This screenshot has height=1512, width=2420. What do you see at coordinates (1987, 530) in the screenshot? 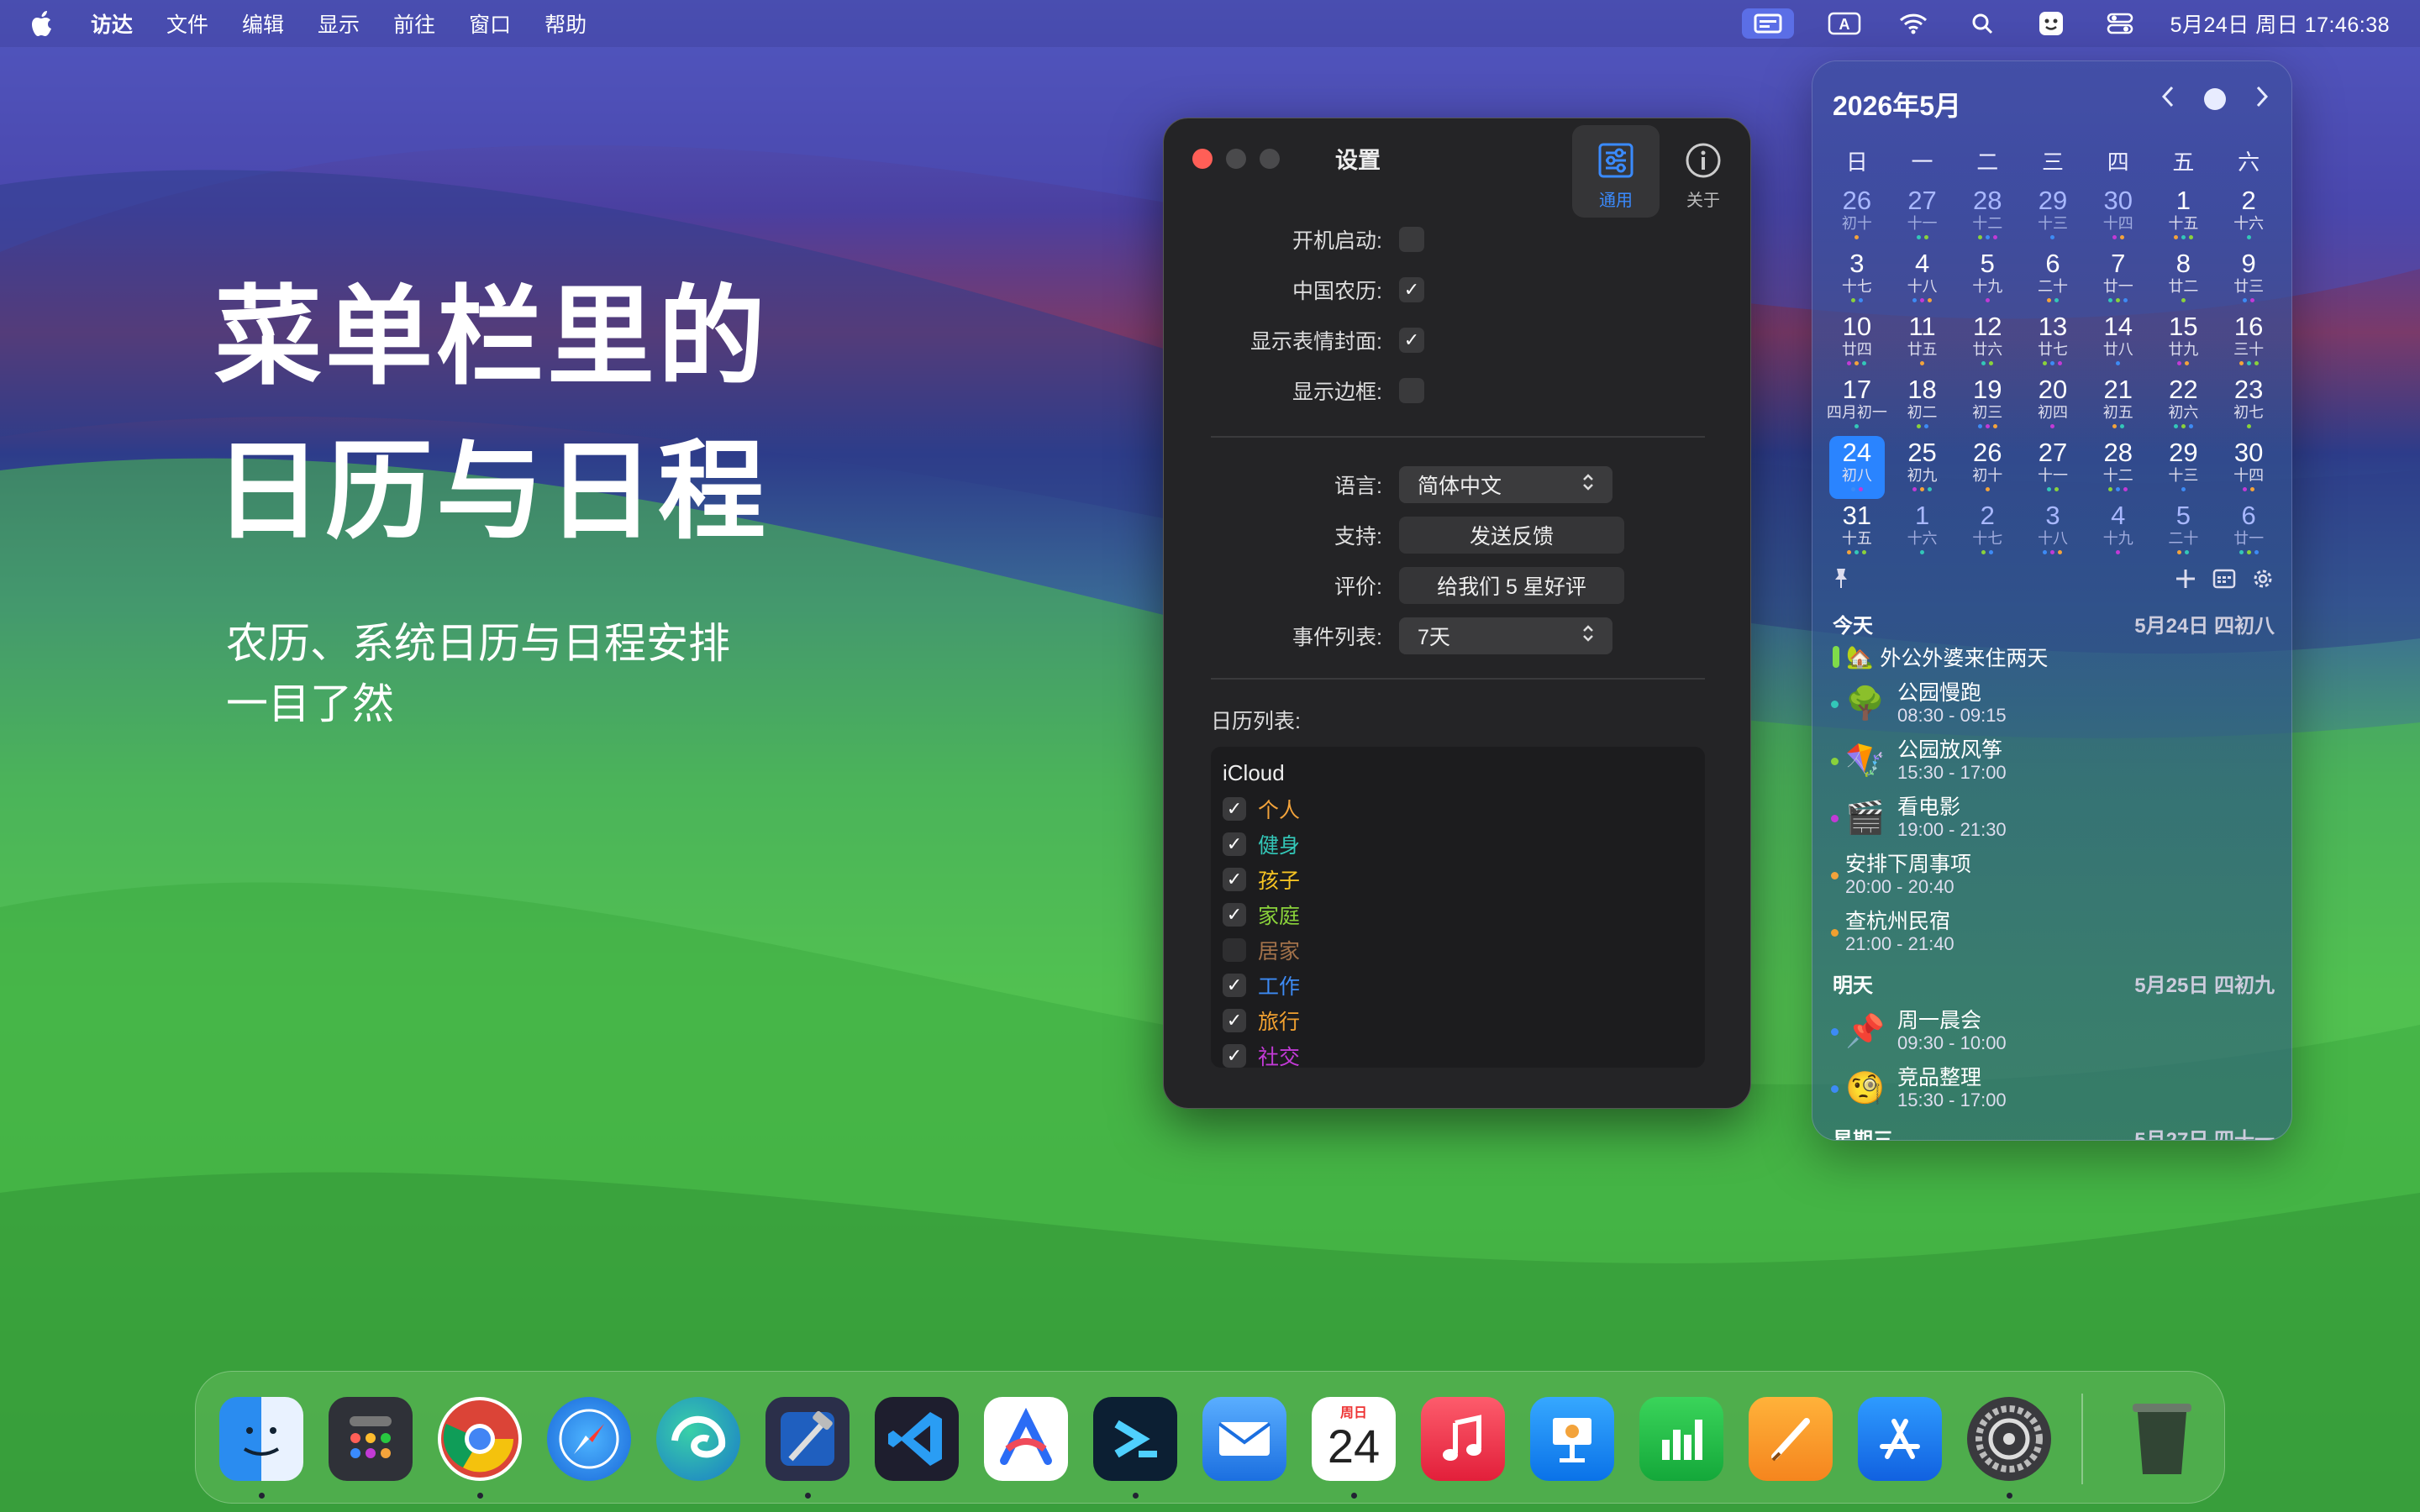
I see `calendar-day: 2 十七` at bounding box center [1987, 530].